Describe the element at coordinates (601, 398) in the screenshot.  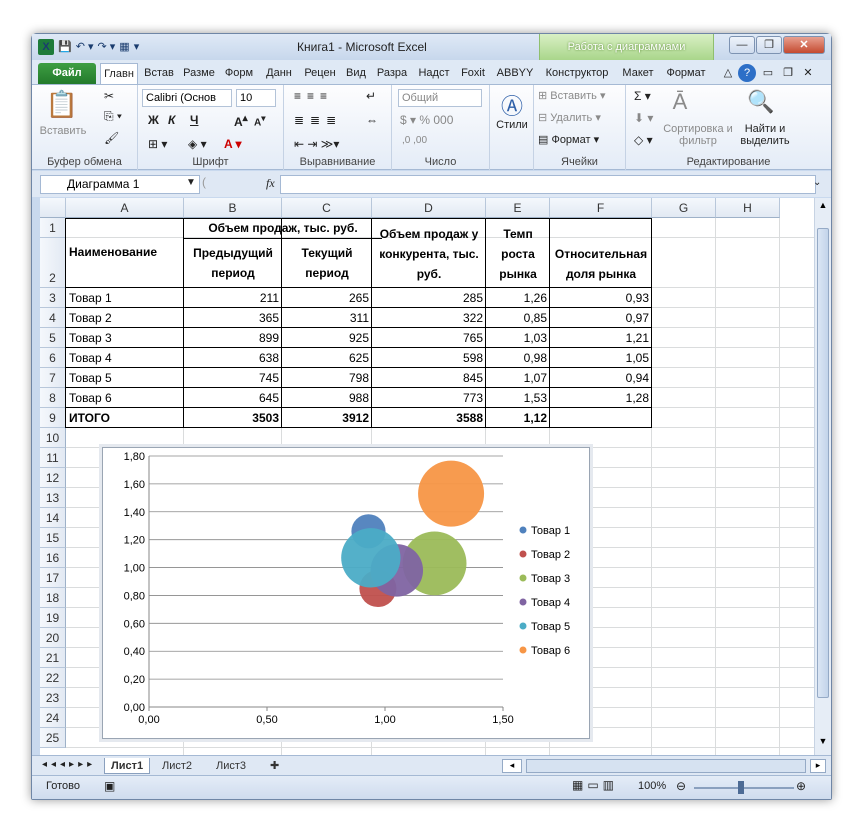
I see `table-cell: 1,28` at that location.